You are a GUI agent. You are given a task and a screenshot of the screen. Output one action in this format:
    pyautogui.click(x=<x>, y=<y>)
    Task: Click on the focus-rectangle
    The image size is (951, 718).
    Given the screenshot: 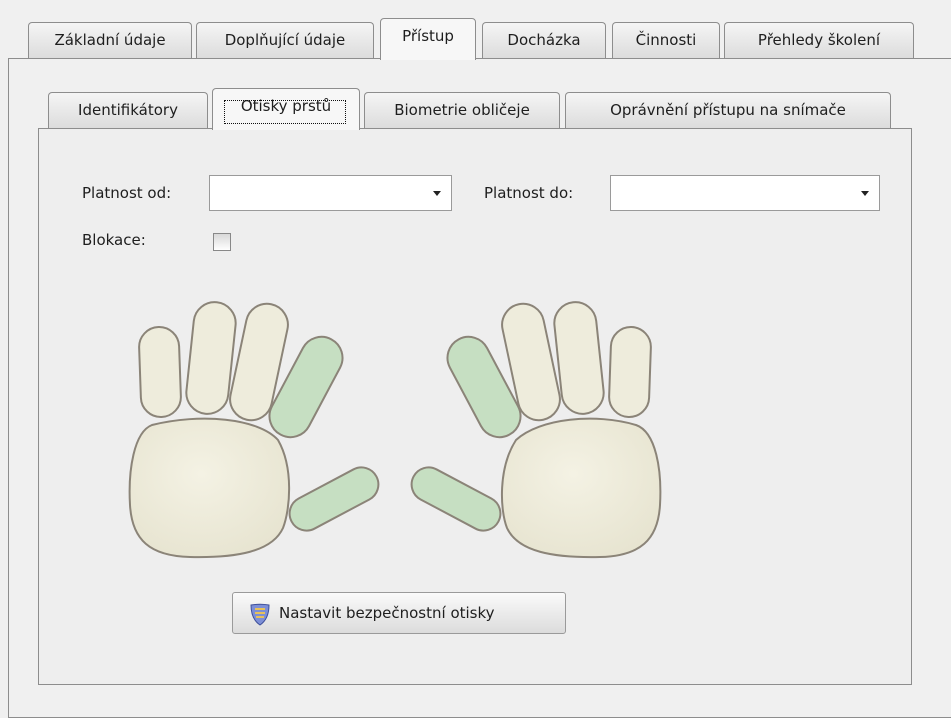 What is the action you would take?
    pyautogui.click(x=285, y=112)
    